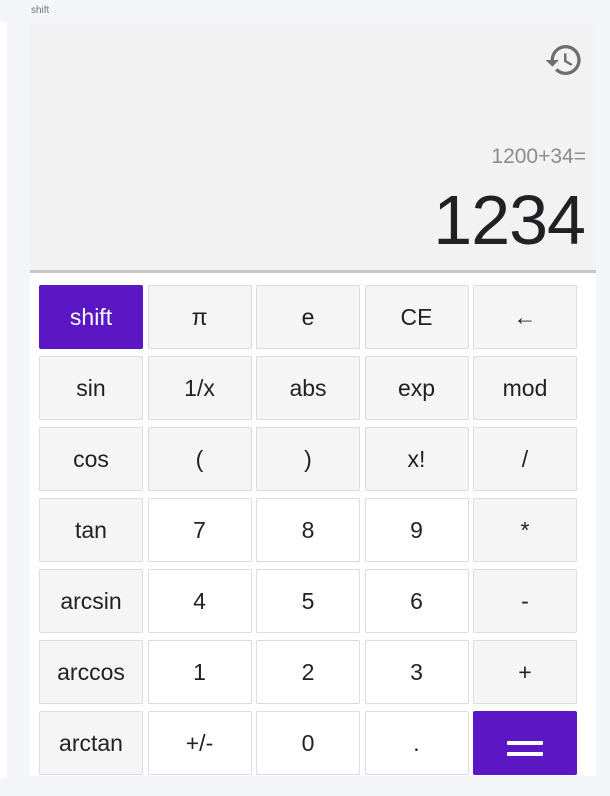 Image resolution: width=610 pixels, height=796 pixels. I want to click on pi-key: π, so click(199, 317).